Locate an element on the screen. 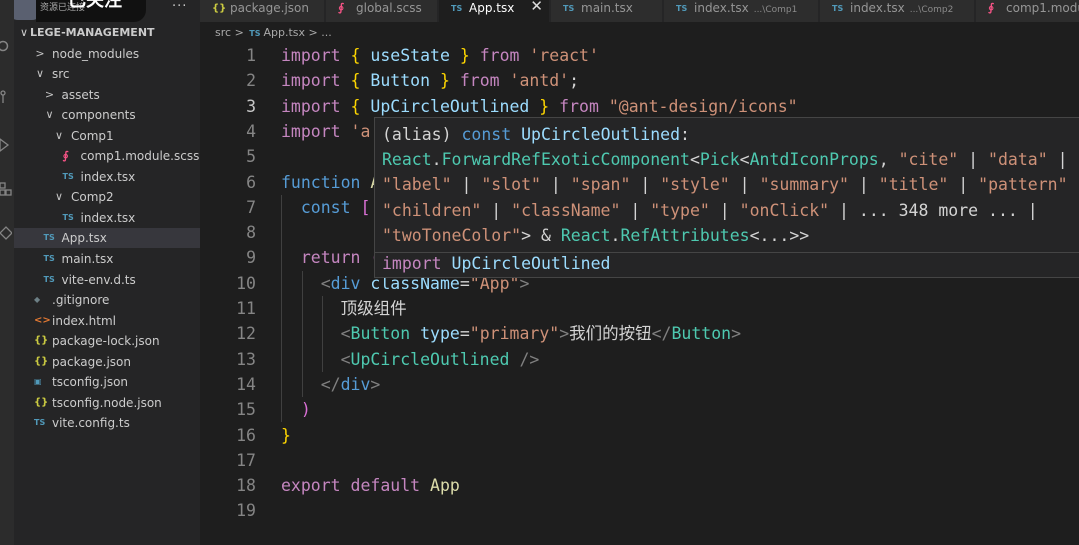 This screenshot has height=545, width=1079. code-line: 16} is located at coordinates (639, 435).